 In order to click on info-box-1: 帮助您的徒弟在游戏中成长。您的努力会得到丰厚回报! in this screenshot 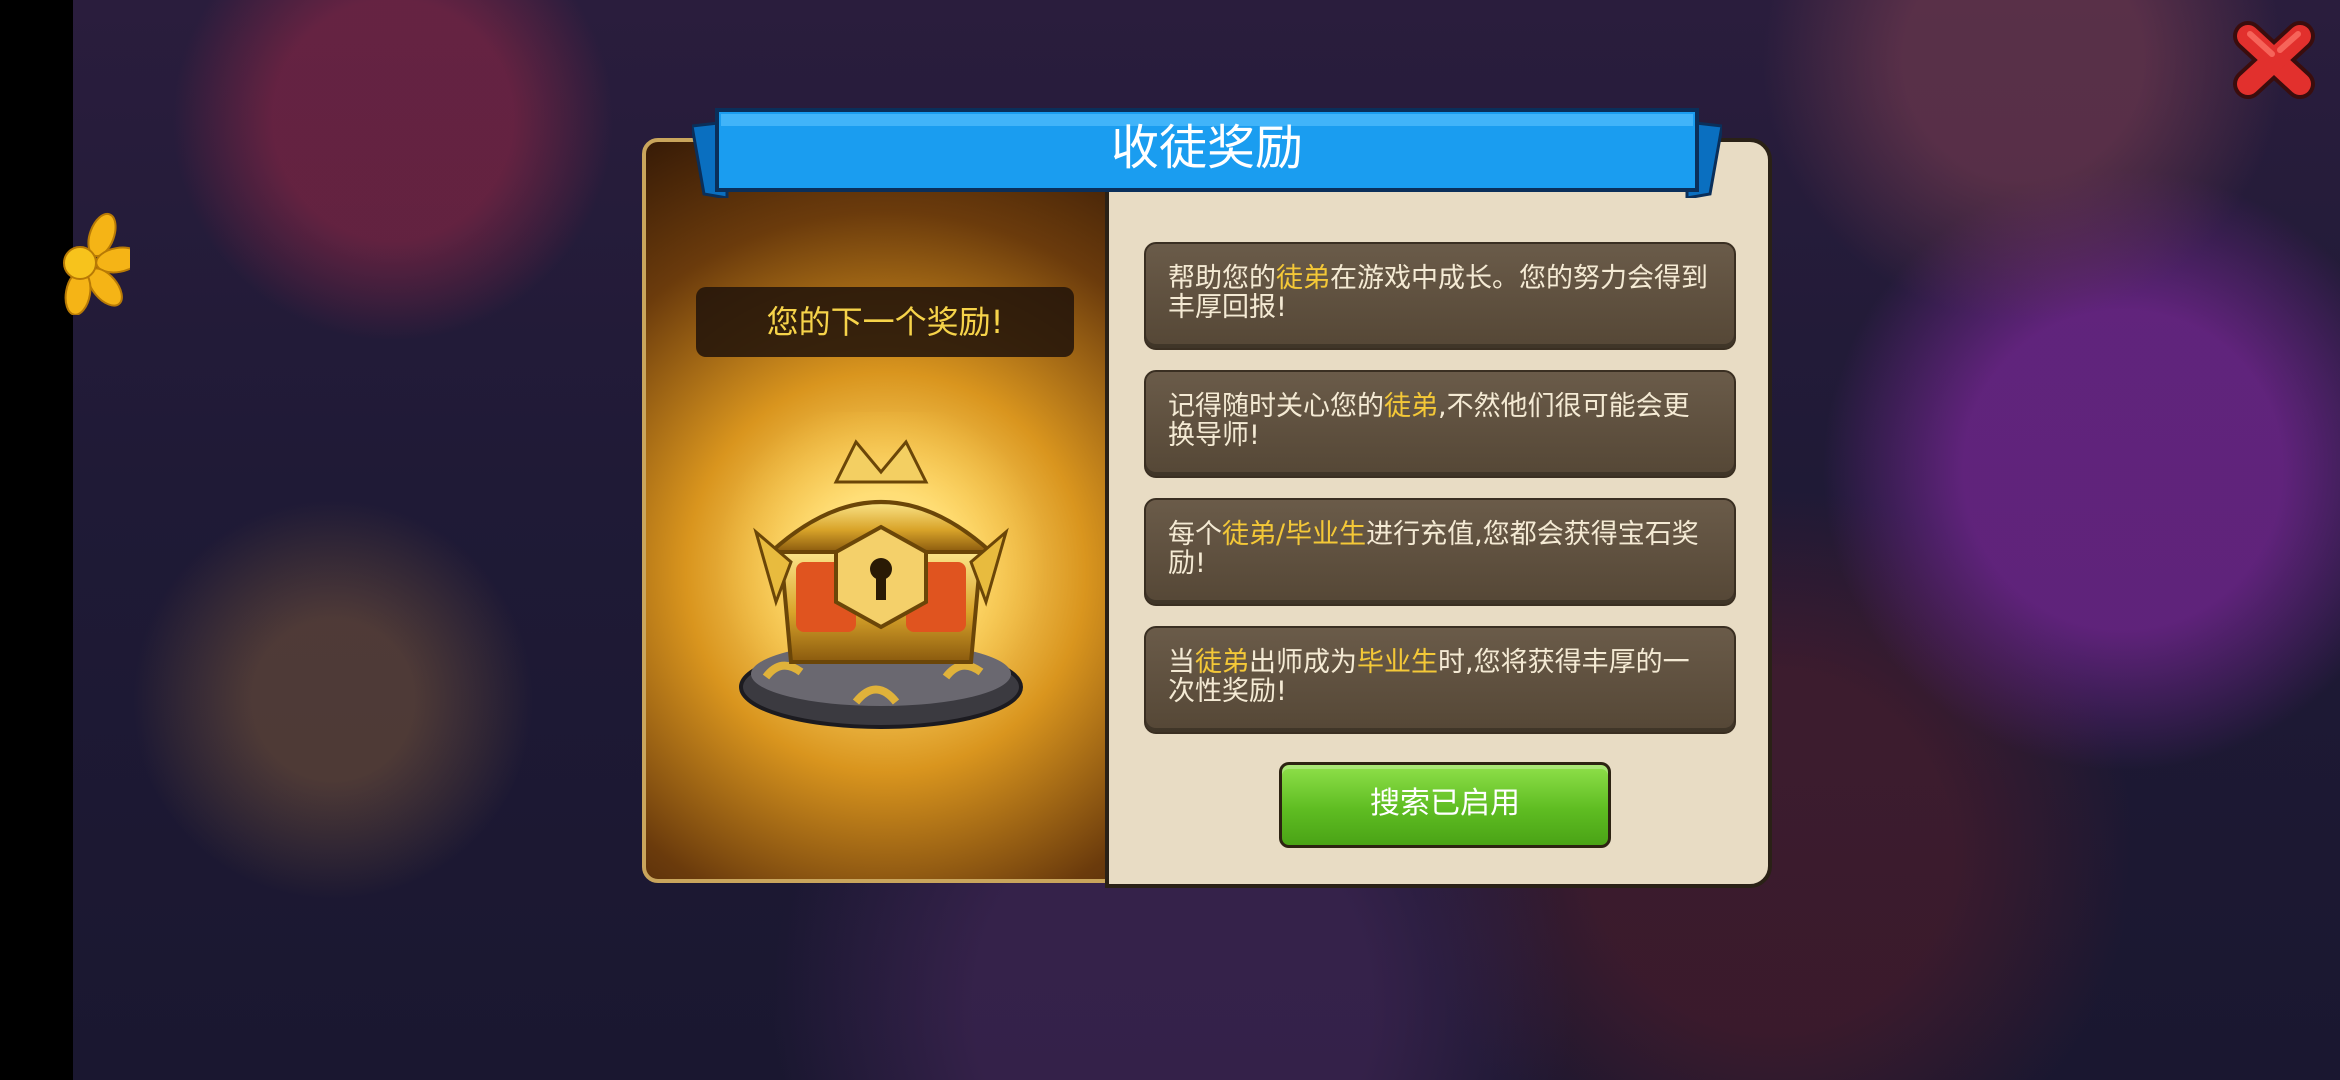, I will do `click(1440, 296)`.